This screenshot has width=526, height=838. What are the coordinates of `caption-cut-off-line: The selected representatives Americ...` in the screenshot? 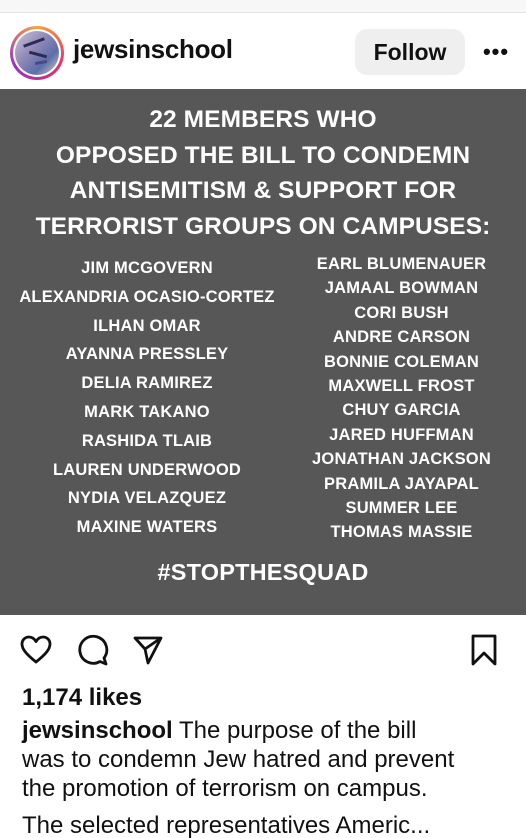 It's located at (262, 823).